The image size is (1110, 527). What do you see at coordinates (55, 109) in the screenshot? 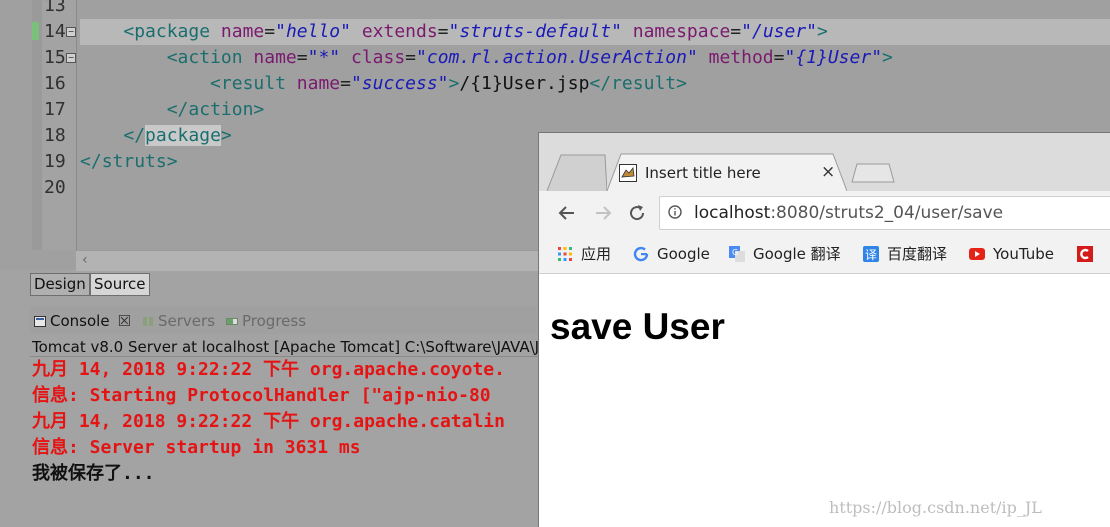
I see `line-number: 17` at bounding box center [55, 109].